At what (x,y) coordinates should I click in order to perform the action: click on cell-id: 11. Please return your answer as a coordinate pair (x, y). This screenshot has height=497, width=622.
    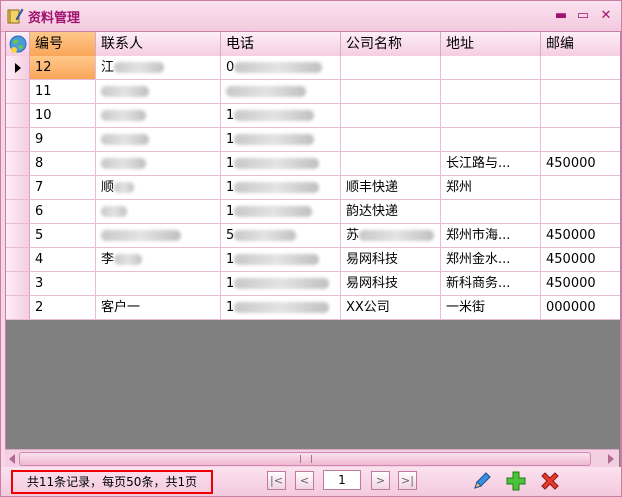
    Looking at the image, I should click on (63, 91).